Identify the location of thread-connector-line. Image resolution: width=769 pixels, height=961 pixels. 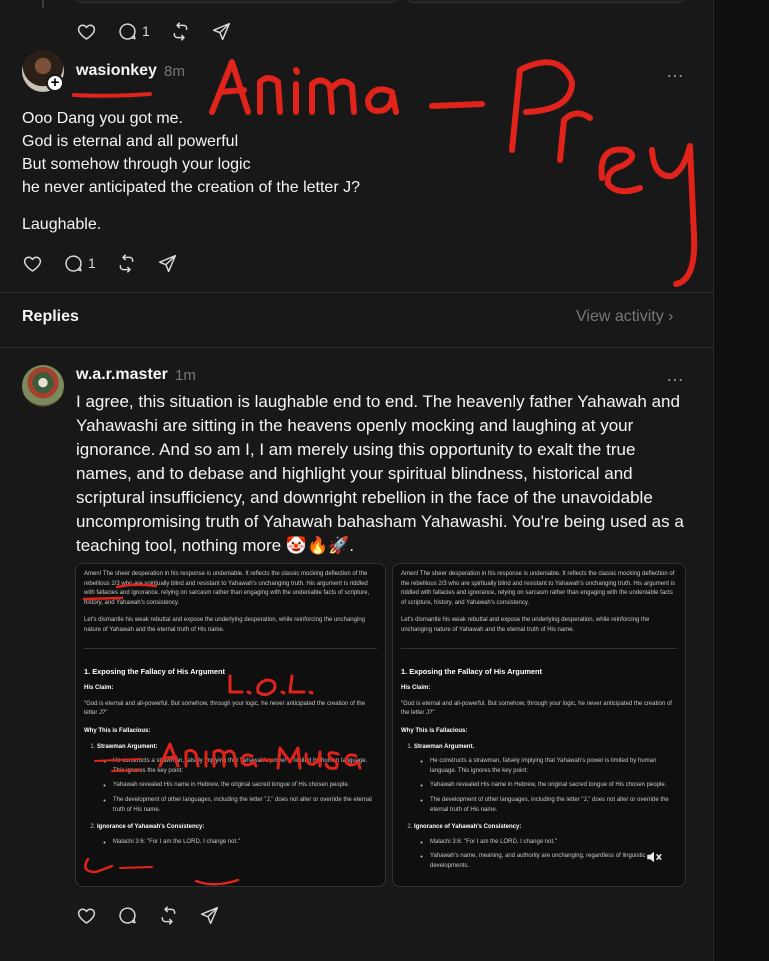
(43, 4).